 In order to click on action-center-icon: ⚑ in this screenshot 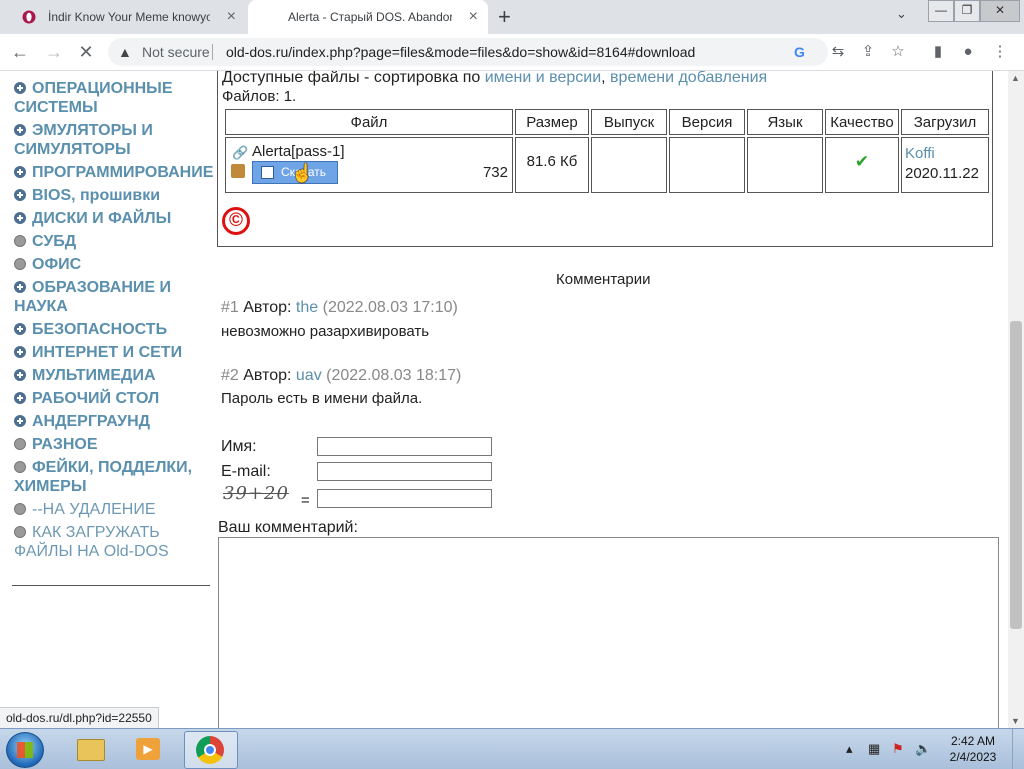, I will do `click(898, 749)`.